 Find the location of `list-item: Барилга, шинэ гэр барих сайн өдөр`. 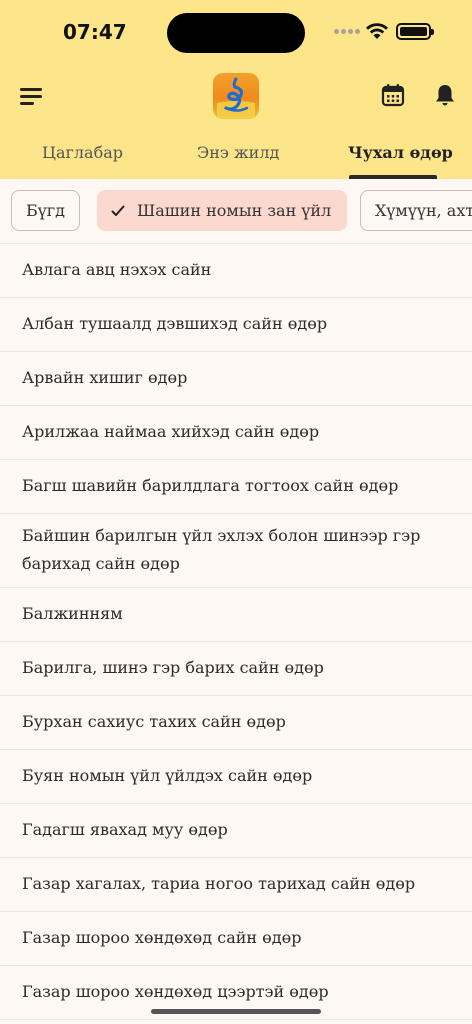

list-item: Барилга, шинэ гэр барих сайн өдөр is located at coordinates (236, 669).